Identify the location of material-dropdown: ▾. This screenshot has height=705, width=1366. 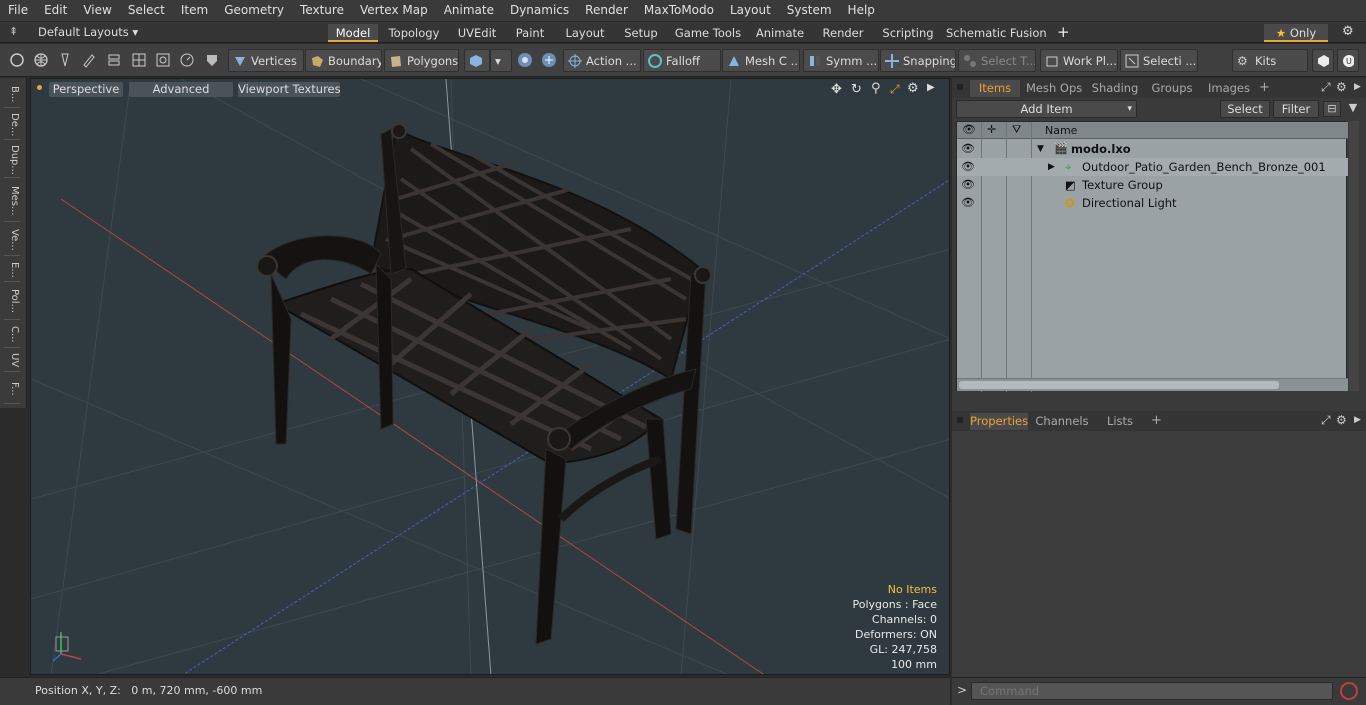
(501, 60).